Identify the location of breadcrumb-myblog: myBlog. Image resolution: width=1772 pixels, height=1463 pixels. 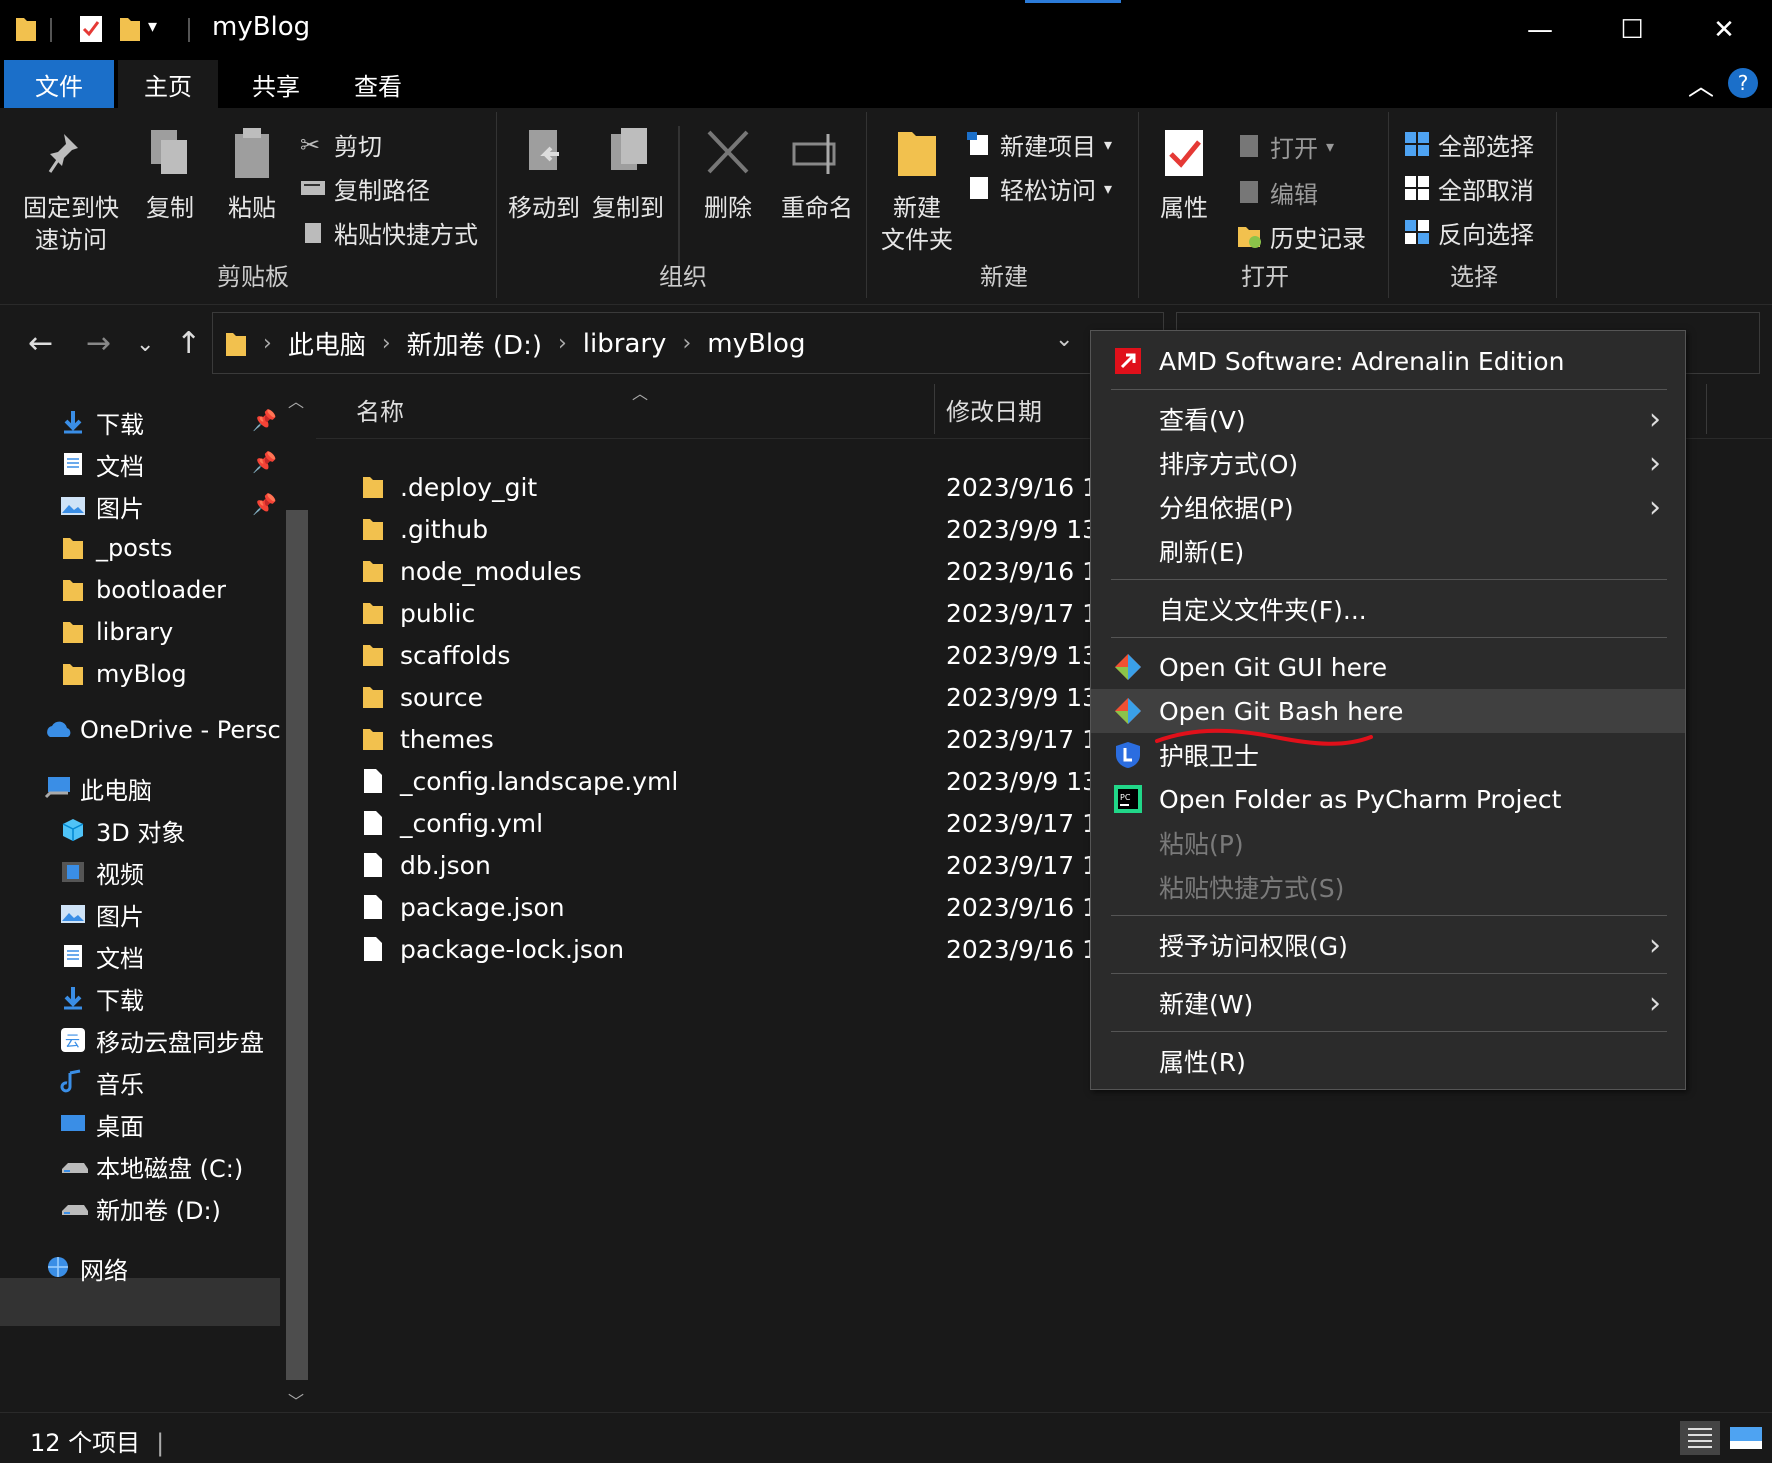
(756, 344).